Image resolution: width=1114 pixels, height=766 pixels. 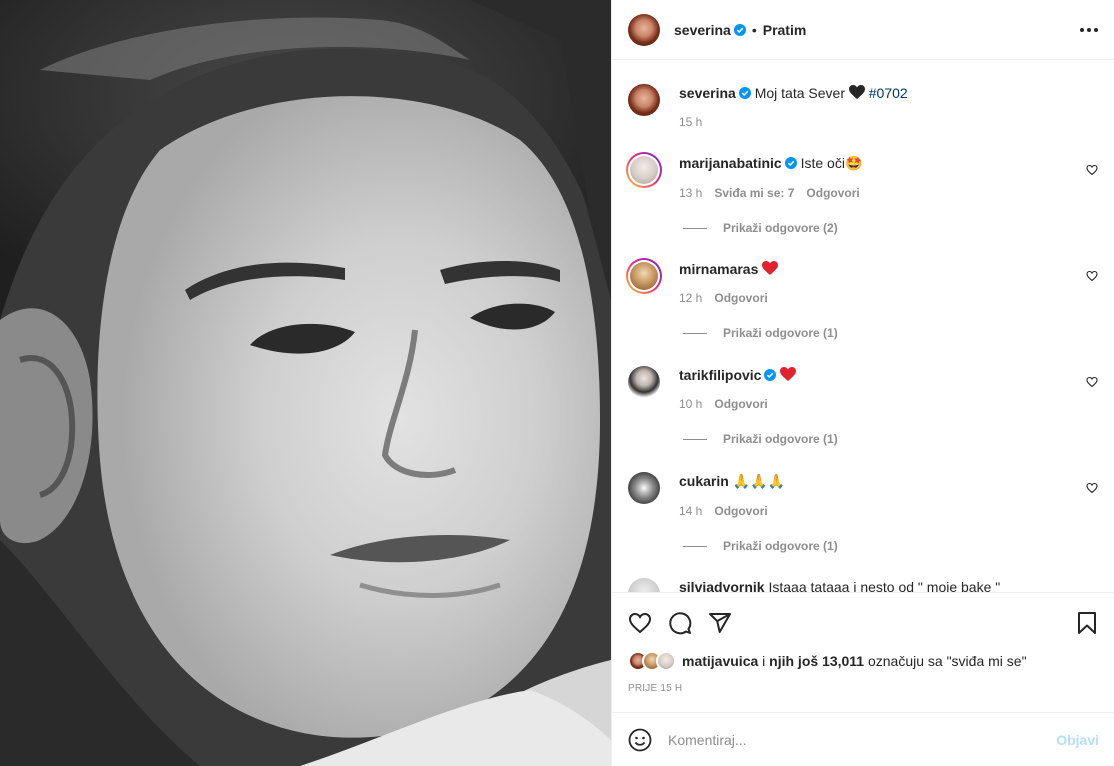 What do you see at coordinates (655, 688) in the screenshot?
I see `post-timestamp: PRIJE 15 H` at bounding box center [655, 688].